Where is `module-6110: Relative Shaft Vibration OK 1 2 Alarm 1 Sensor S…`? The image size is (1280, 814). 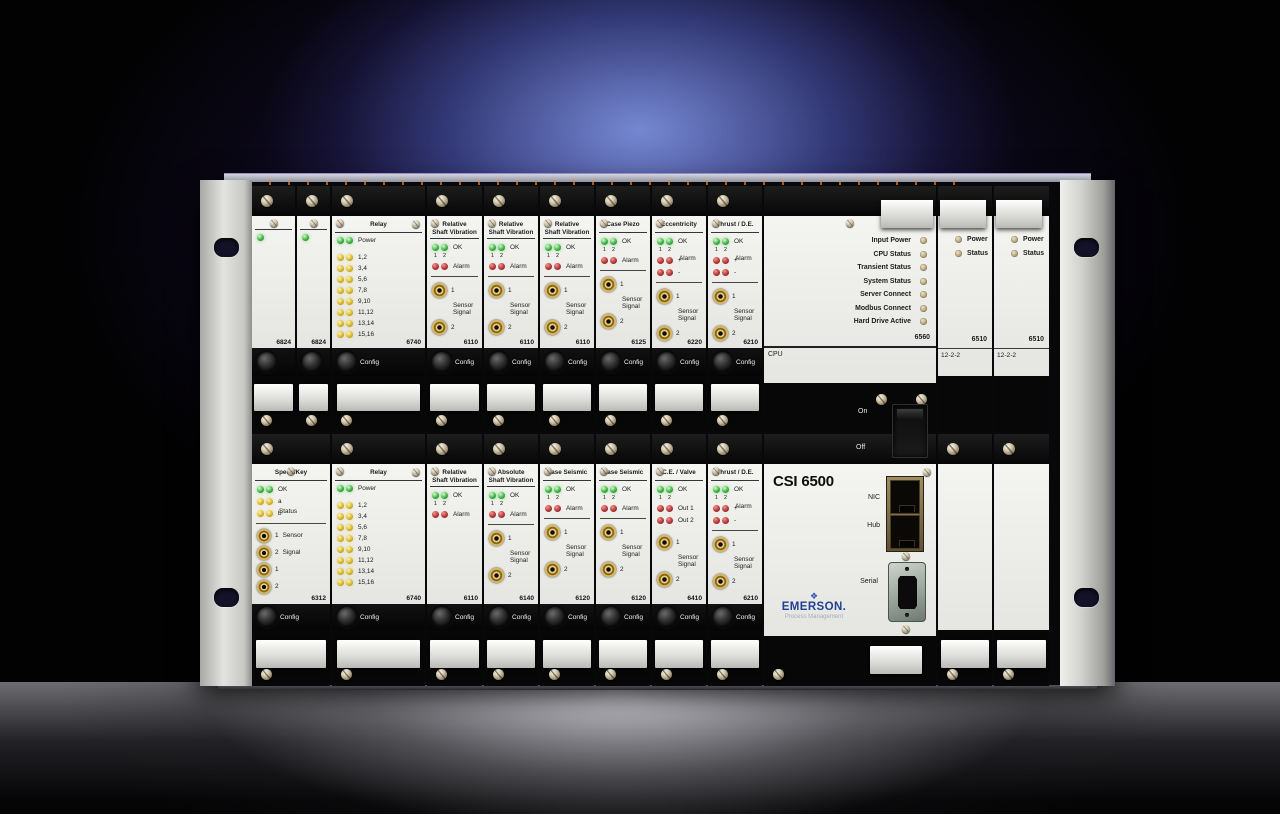
module-6110: Relative Shaft Vibration OK 1 2 Alarm 1 Sensor S… is located at coordinates (567, 309).